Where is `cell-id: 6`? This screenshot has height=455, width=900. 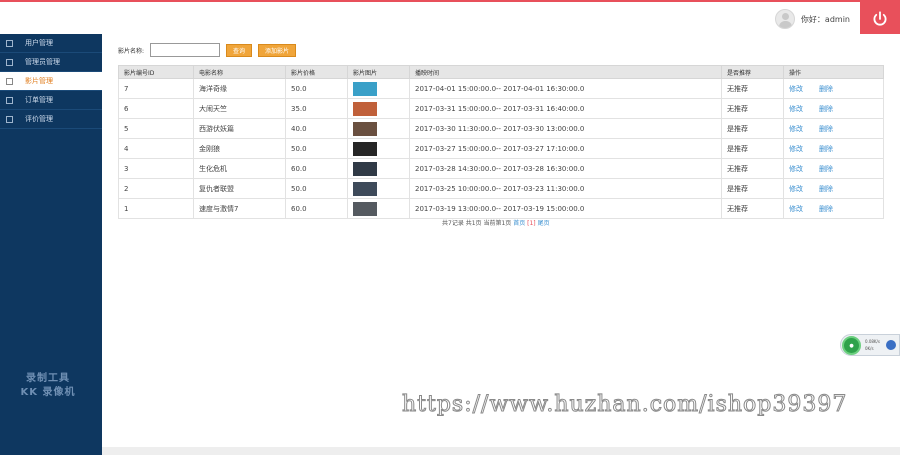 cell-id: 6 is located at coordinates (156, 108).